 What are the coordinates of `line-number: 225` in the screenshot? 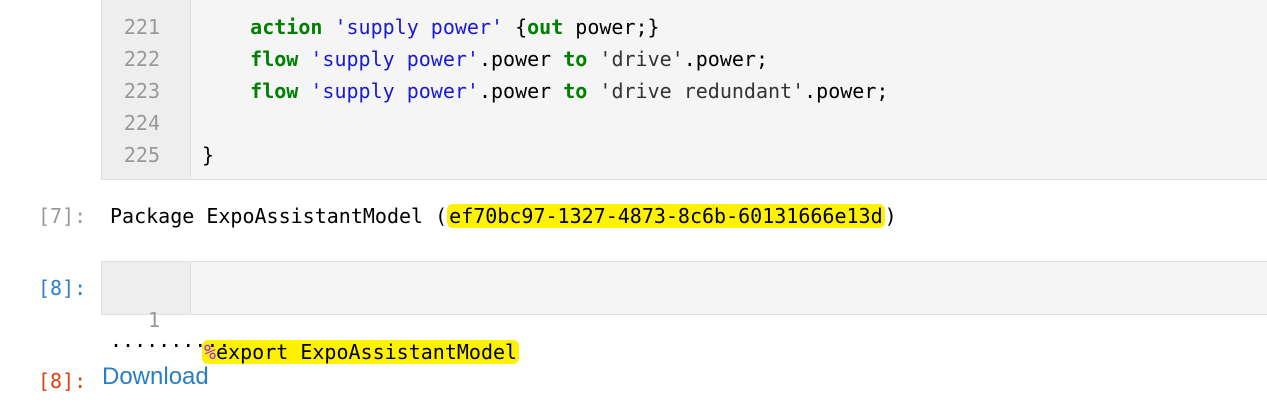 It's located at (141, 155).